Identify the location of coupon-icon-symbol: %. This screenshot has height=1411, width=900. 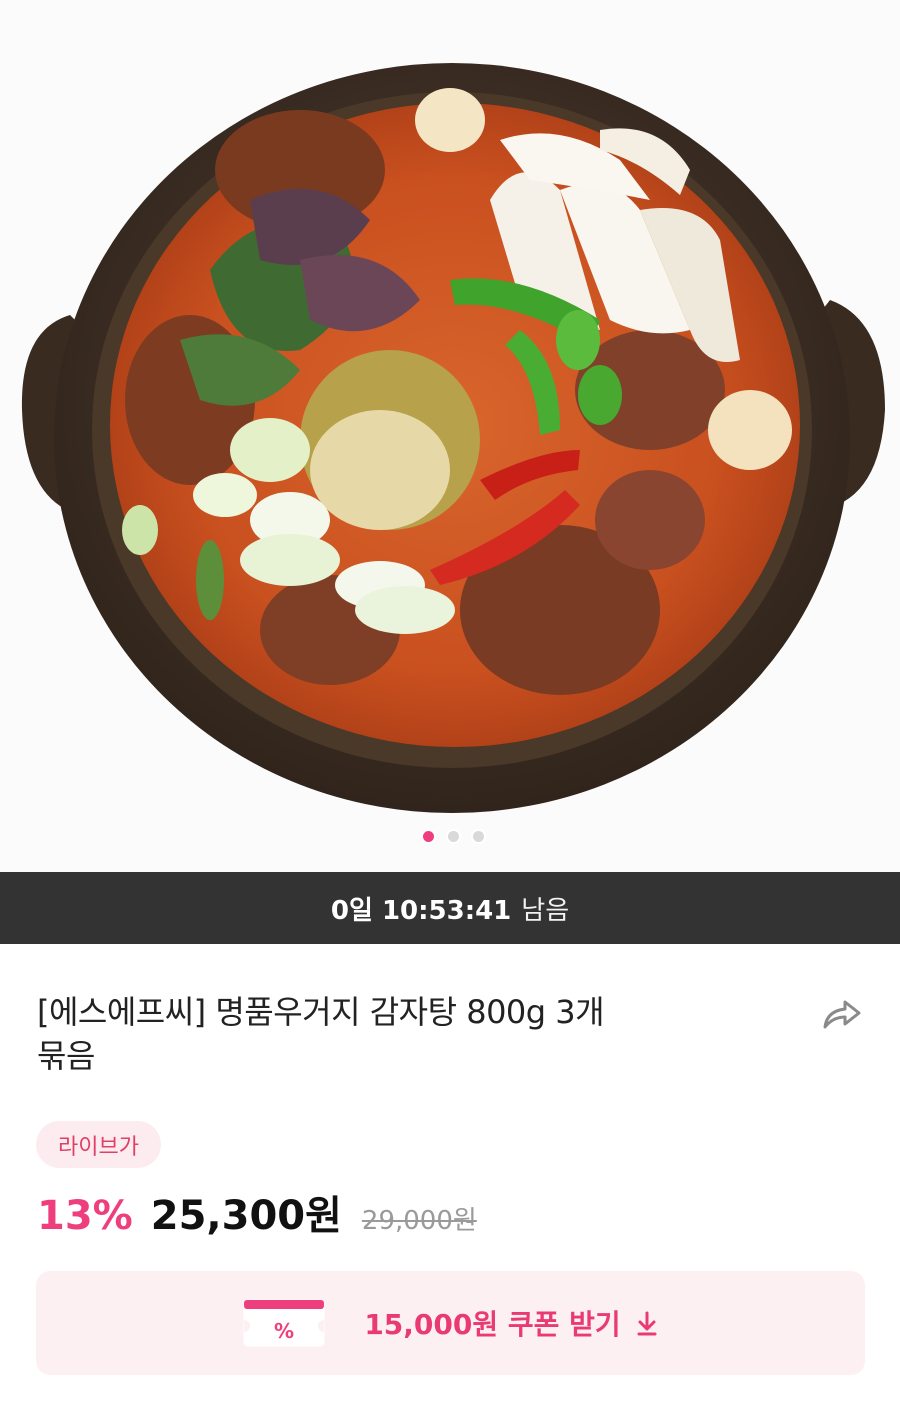
(284, 1331).